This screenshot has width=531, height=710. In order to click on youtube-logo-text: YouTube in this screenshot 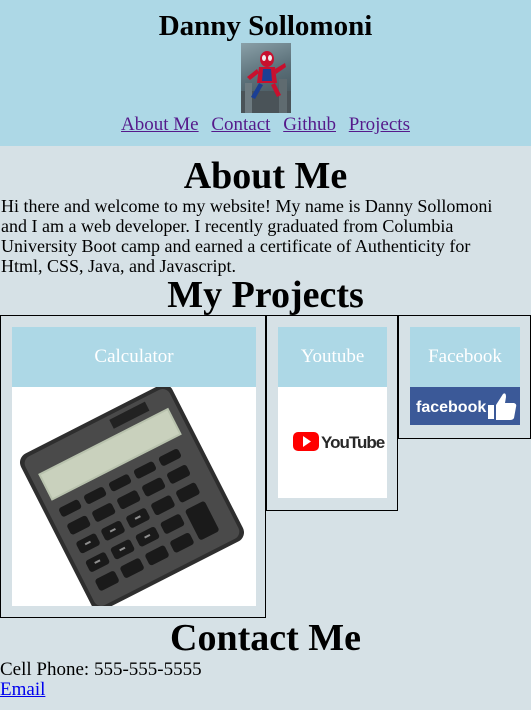, I will do `click(353, 442)`.